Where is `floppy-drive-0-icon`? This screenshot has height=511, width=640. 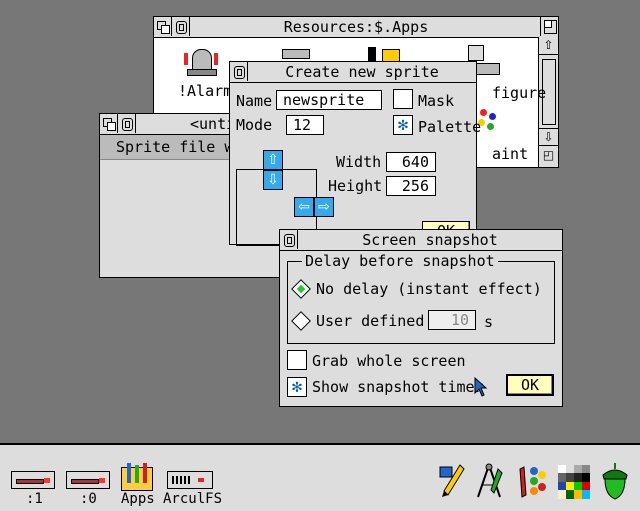
floppy-drive-0-icon is located at coordinates (88, 480).